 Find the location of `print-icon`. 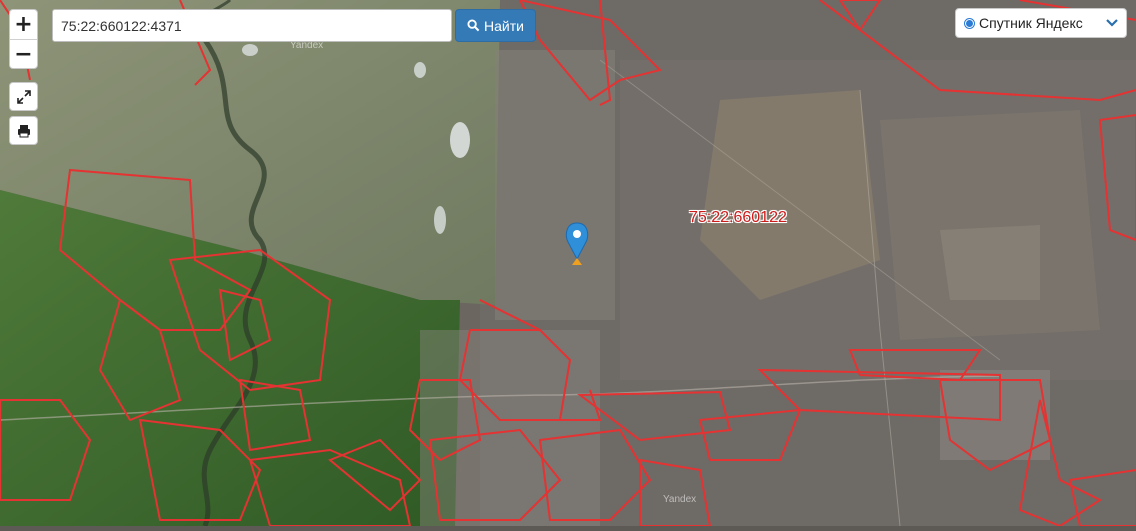

print-icon is located at coordinates (23, 130).